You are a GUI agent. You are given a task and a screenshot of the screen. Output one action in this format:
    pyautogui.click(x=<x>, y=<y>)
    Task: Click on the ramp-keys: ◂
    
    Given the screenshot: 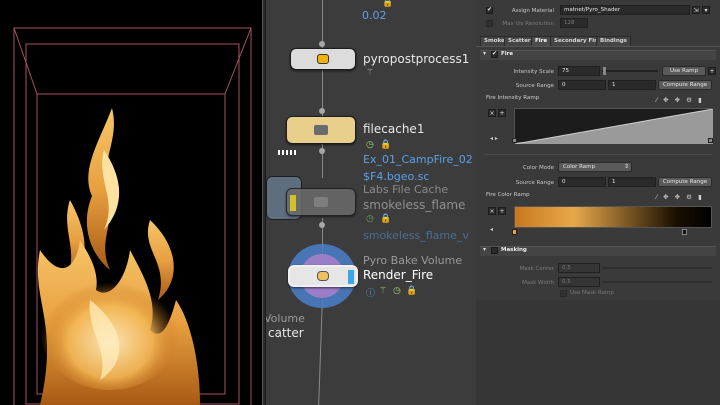 What is the action you would take?
    pyautogui.click(x=491, y=229)
    